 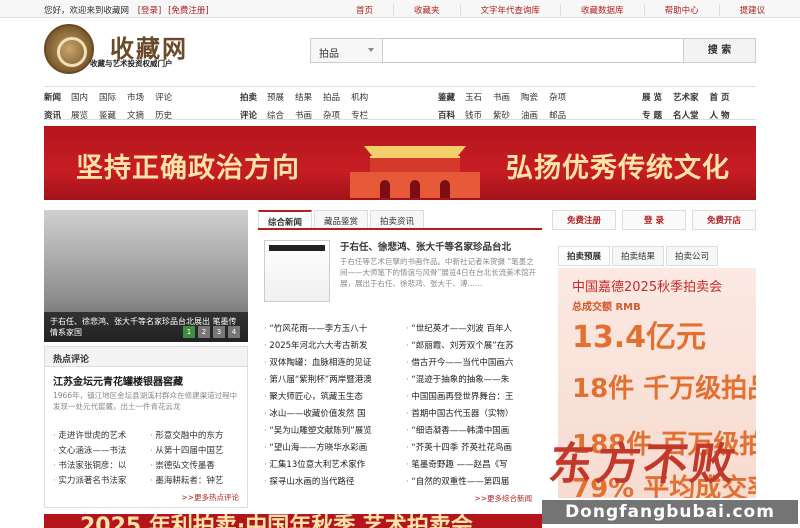 What do you see at coordinates (474, 430) in the screenshot?
I see `list-item: “细语凝香——韩潇中国画` at bounding box center [474, 430].